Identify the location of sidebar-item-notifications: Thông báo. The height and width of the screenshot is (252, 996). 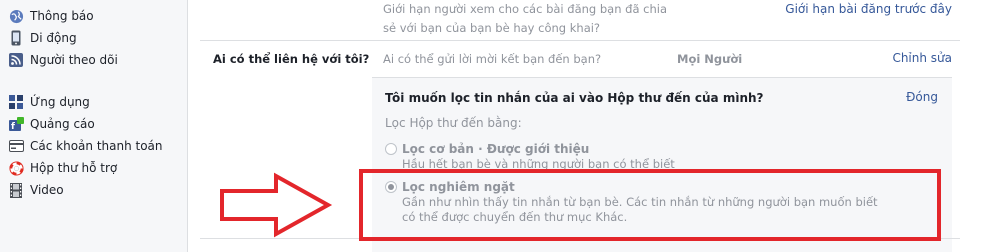
(51, 16).